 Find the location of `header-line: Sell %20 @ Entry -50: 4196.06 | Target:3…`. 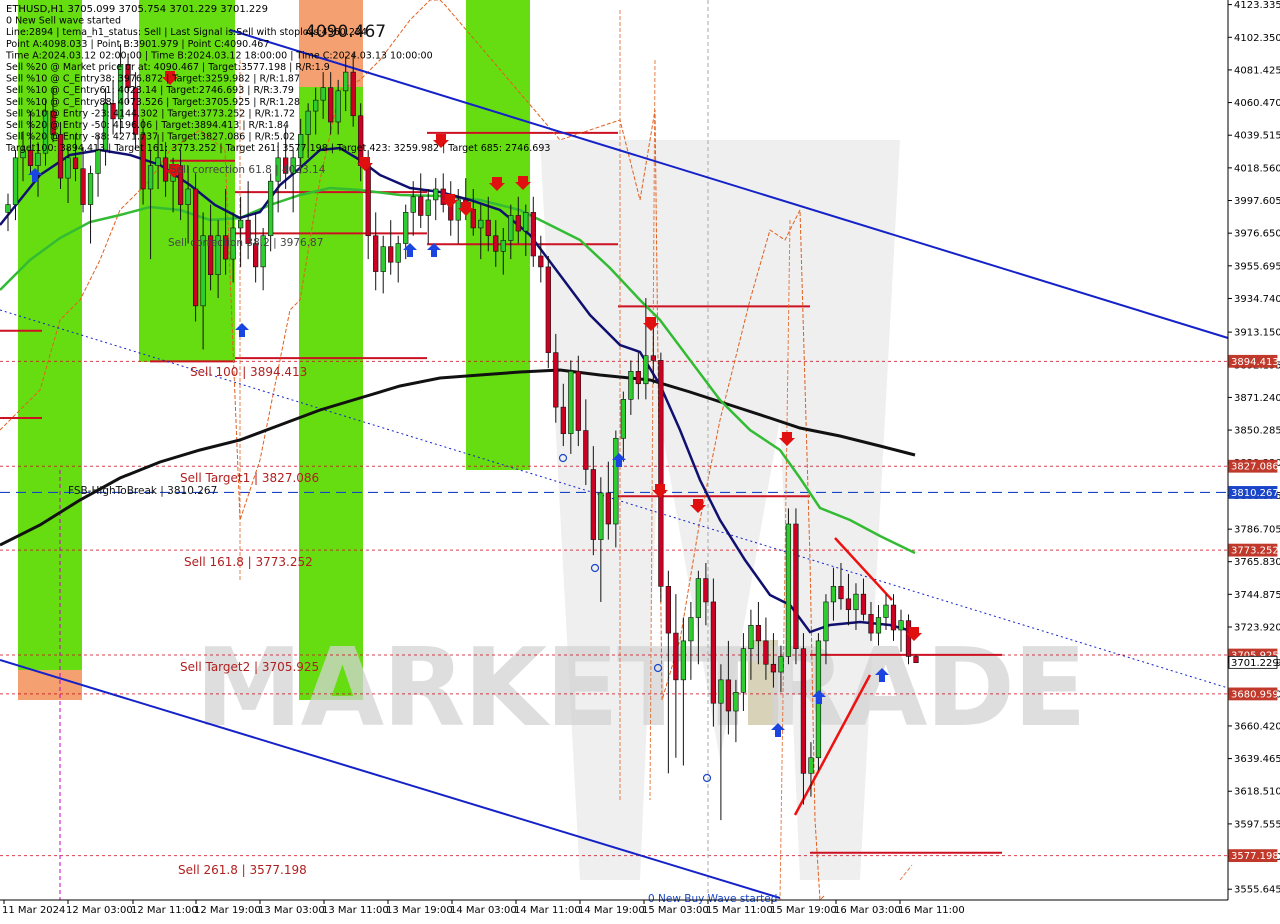

header-line: Sell %20 @ Entry -50: 4196.06 | Target:3… is located at coordinates (147, 125).